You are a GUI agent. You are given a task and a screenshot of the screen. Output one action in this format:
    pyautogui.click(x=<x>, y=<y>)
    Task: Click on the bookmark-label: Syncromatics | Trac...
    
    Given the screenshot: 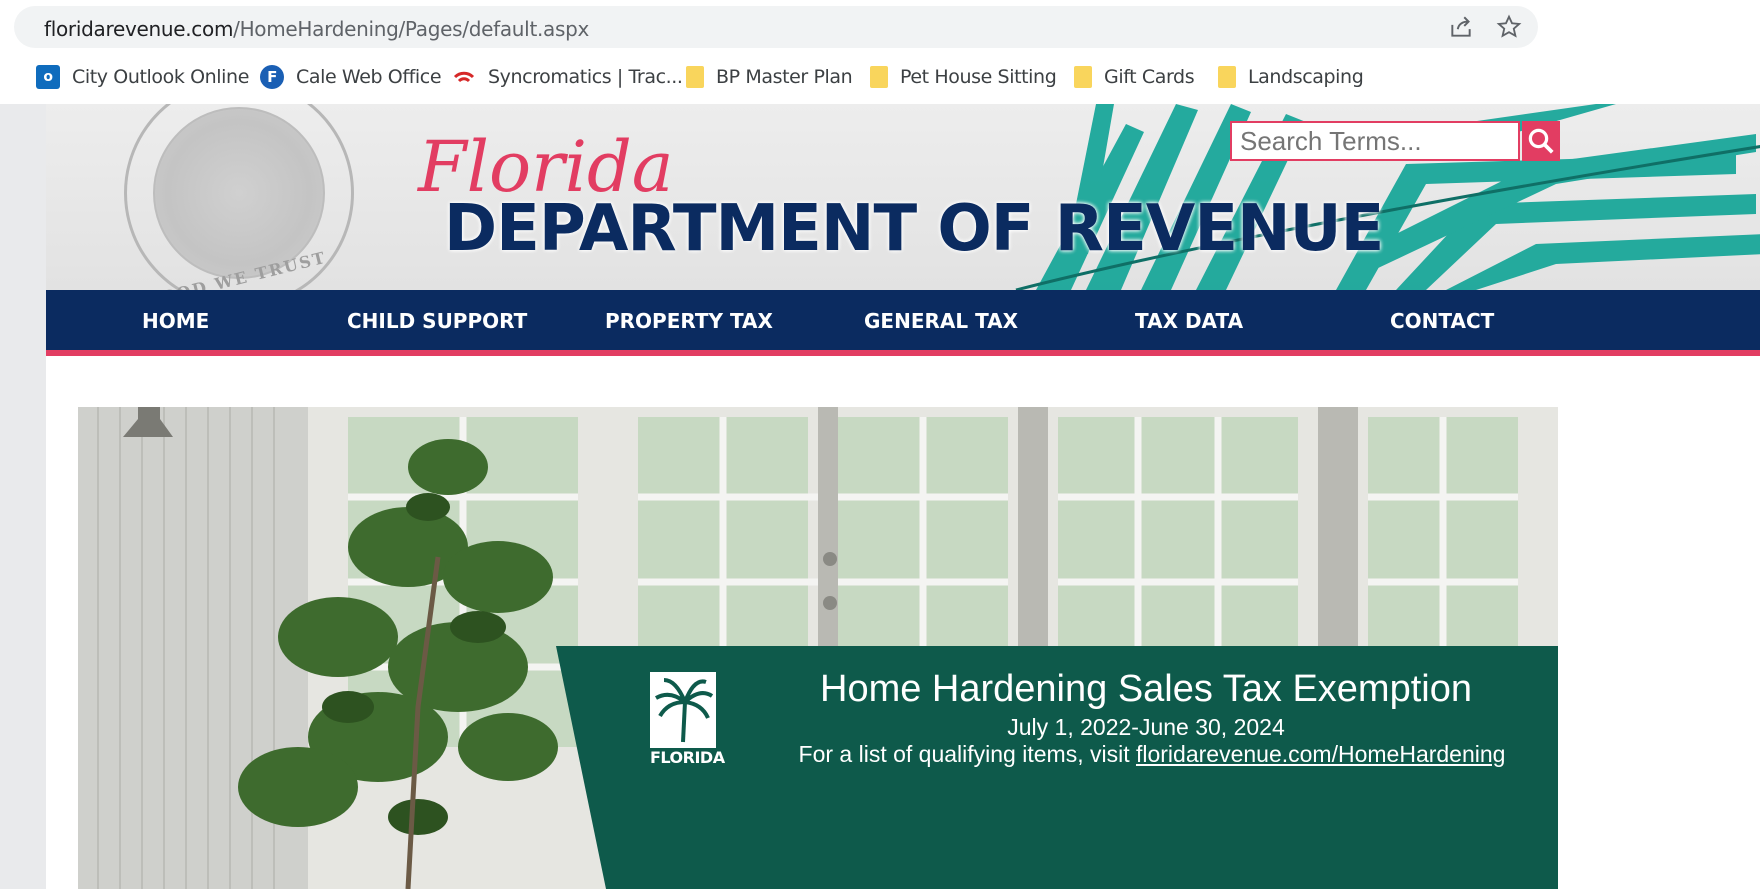 What is the action you would take?
    pyautogui.click(x=585, y=77)
    